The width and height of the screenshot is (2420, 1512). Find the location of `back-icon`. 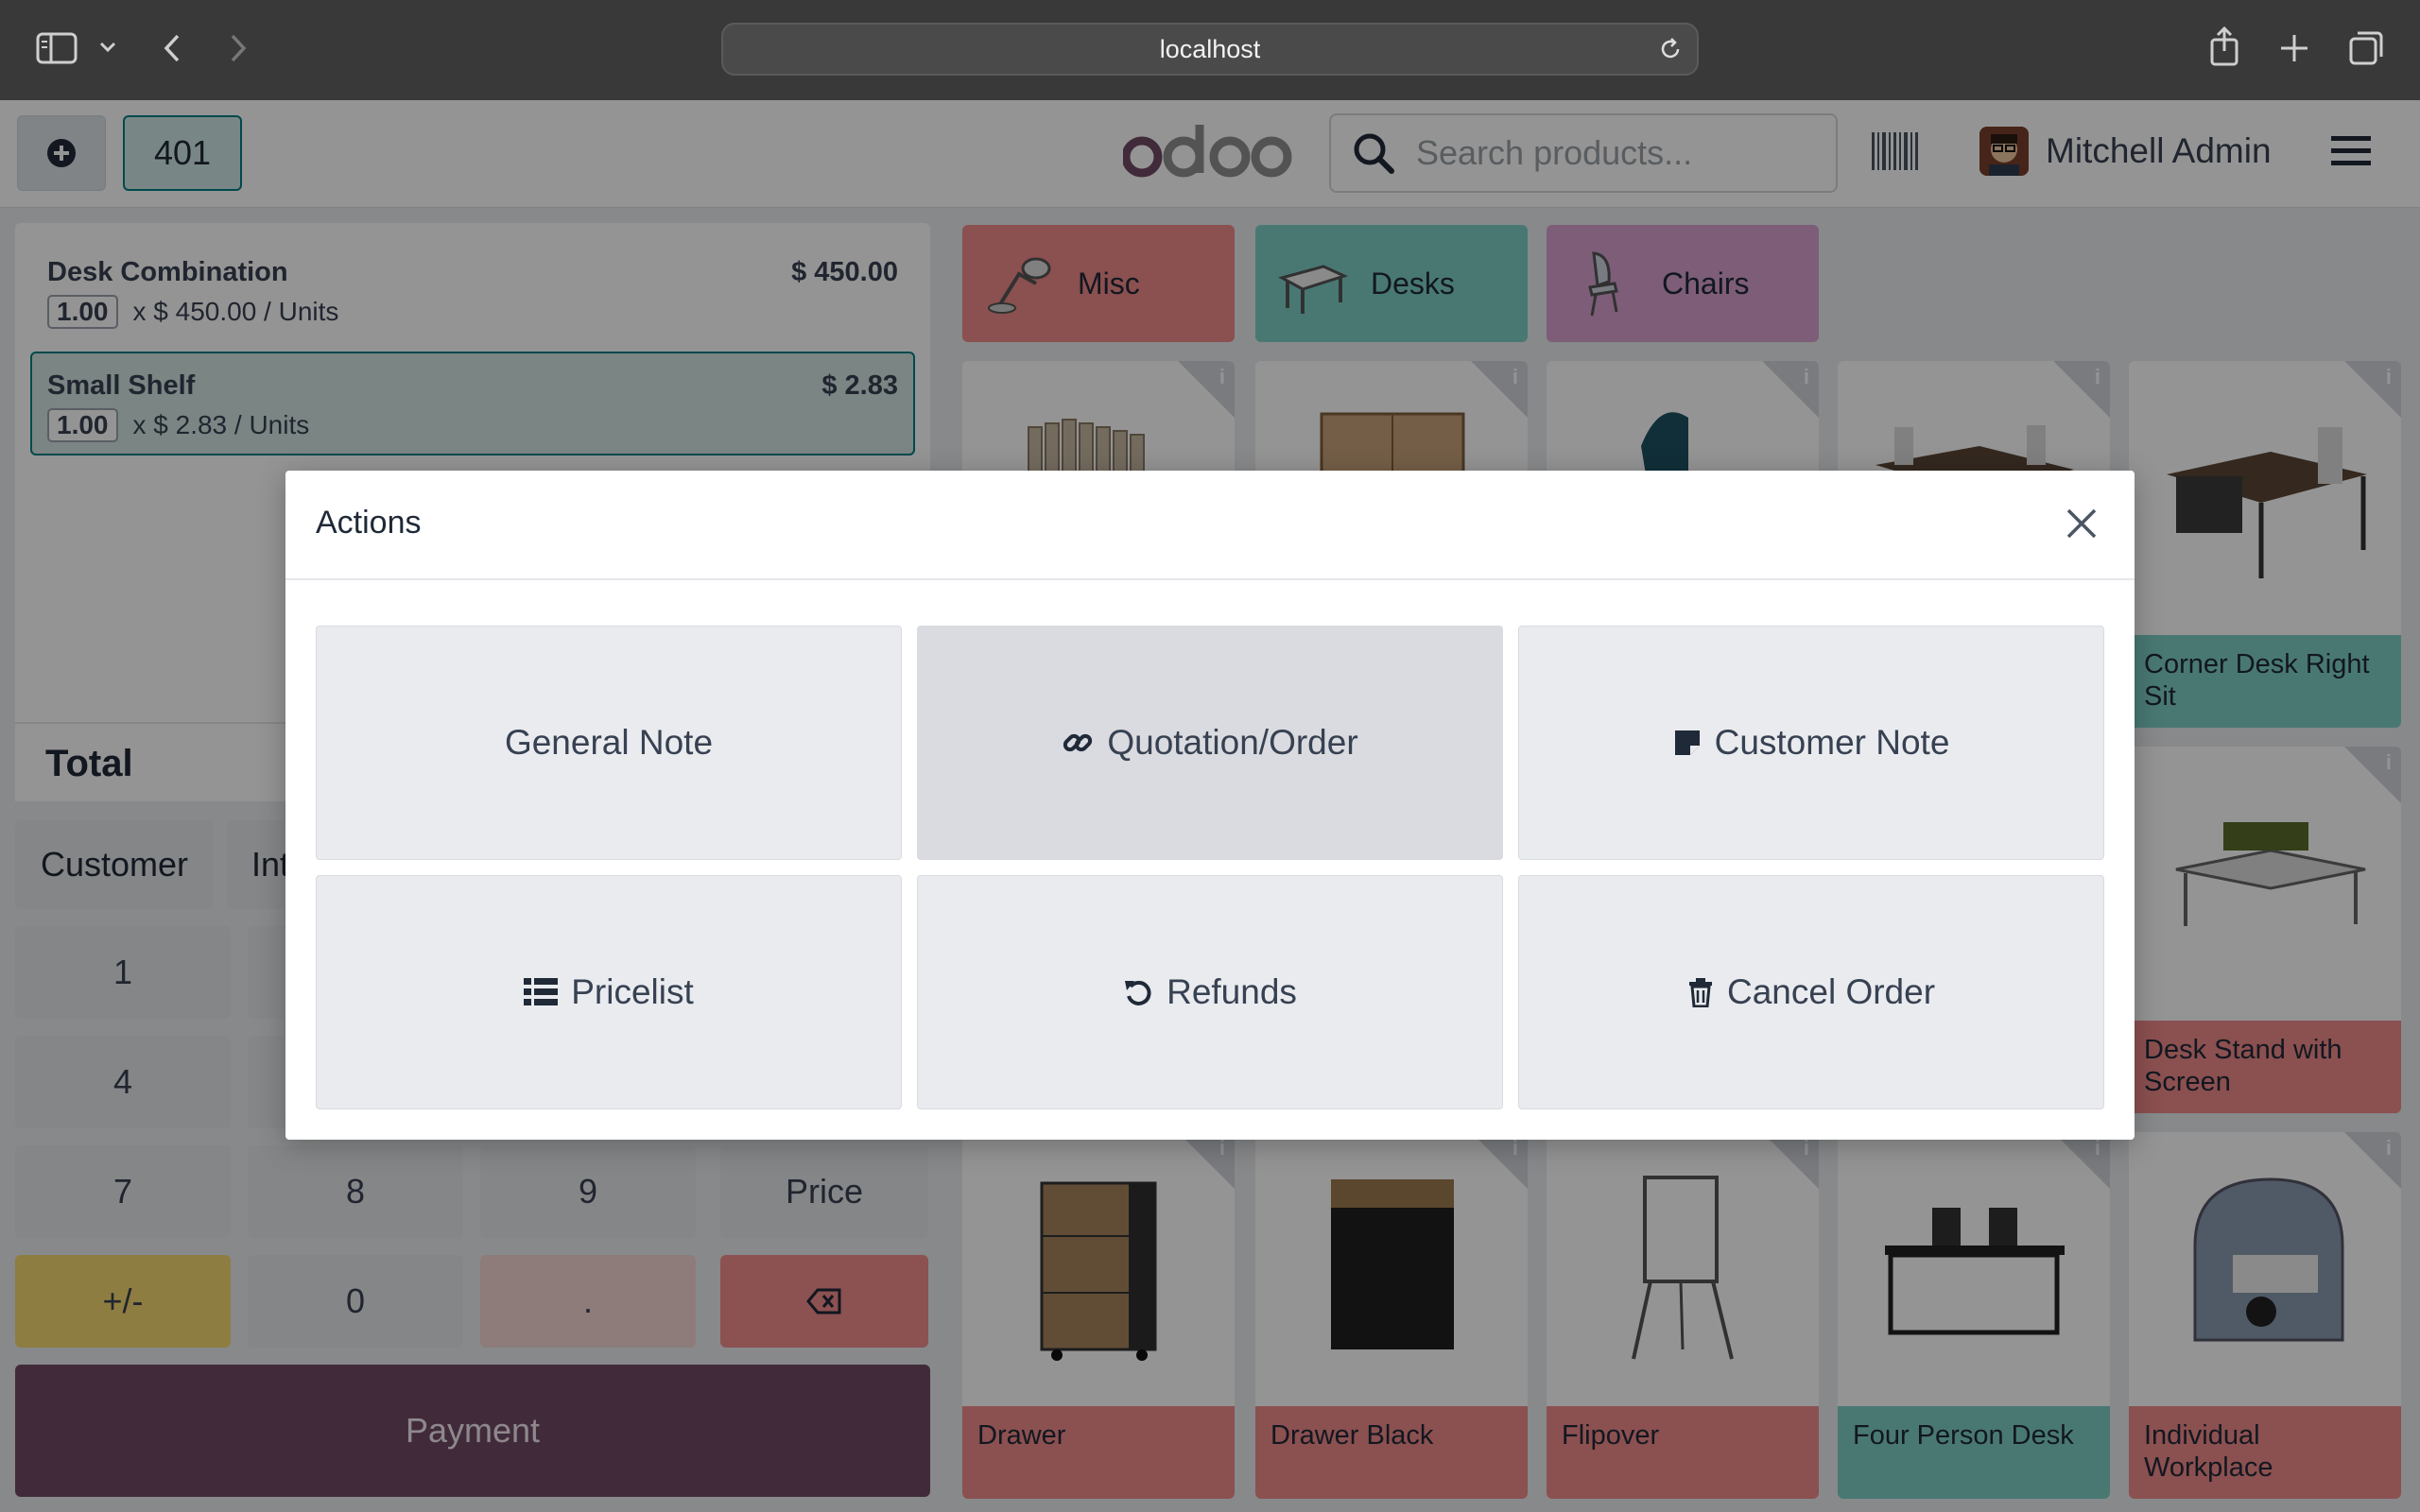

back-icon is located at coordinates (172, 48).